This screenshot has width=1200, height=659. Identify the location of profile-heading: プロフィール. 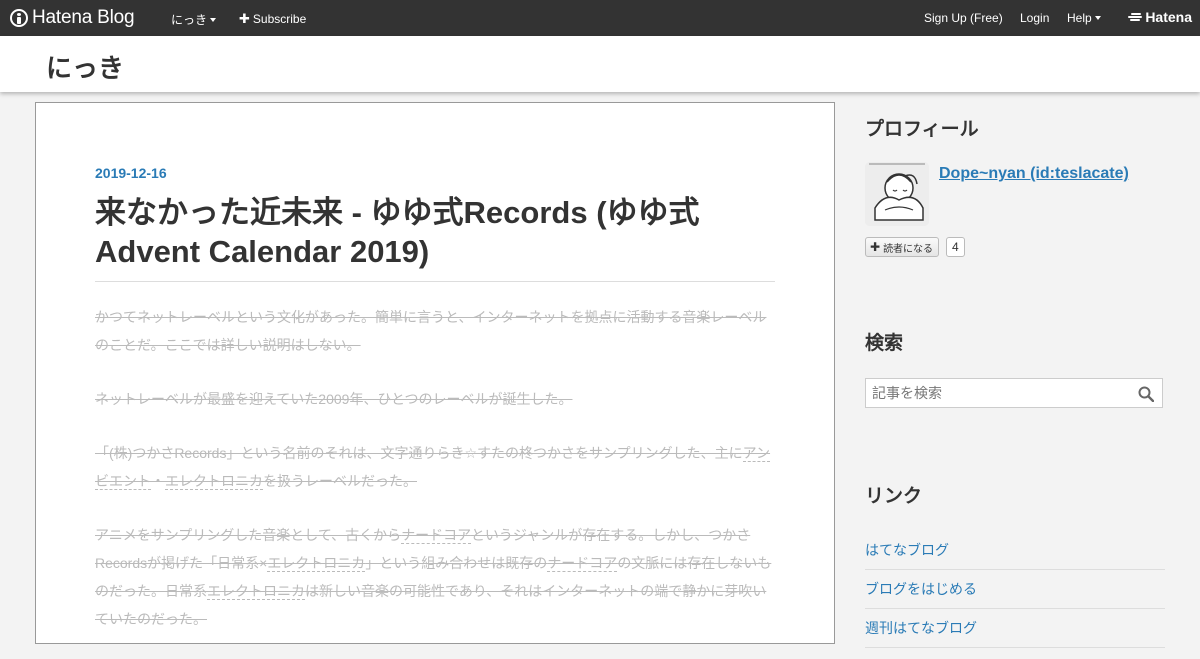
(922, 129).